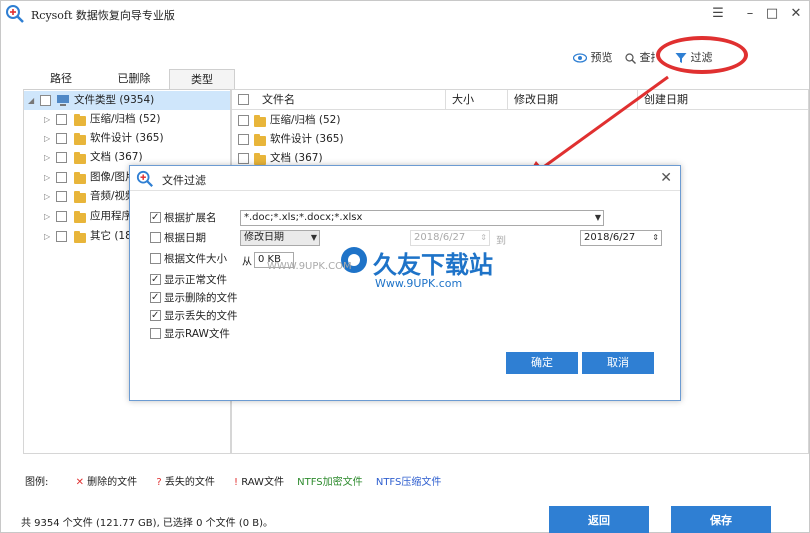  What do you see at coordinates (61, 79) in the screenshot?
I see `tab-path: 路径` at bounding box center [61, 79].